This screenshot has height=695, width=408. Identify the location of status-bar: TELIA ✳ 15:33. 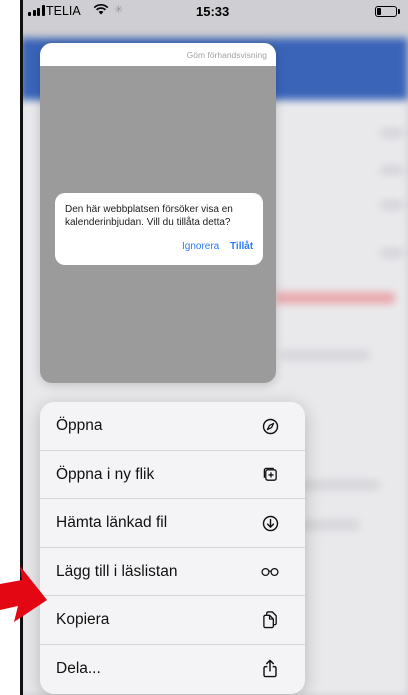
(214, 13).